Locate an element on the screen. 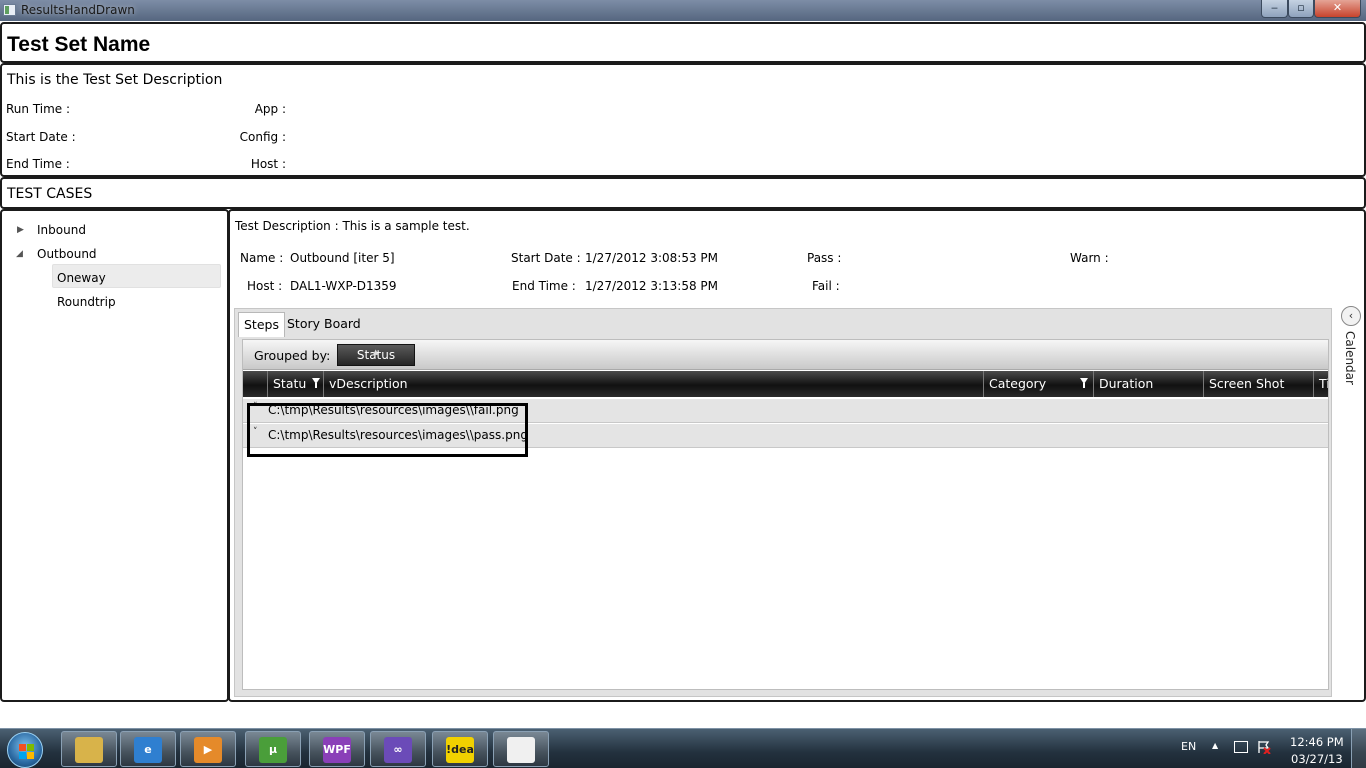 Image resolution: width=1366 pixels, height=768 pixels. test-cases-header-panel: TEST CASES is located at coordinates (683, 193).